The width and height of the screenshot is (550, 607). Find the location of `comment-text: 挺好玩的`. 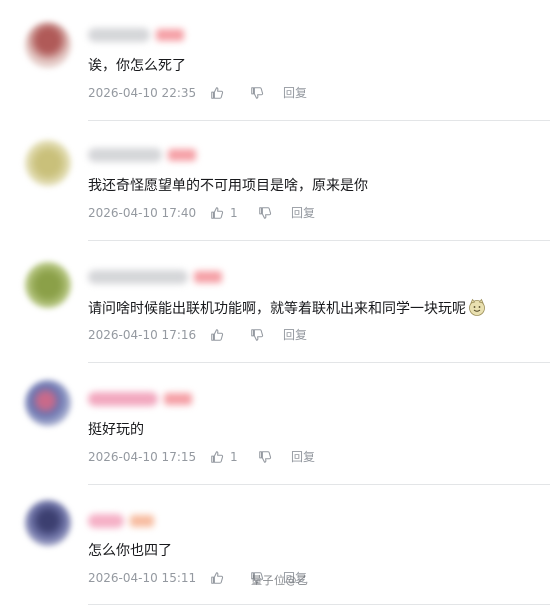

comment-text: 挺好玩的 is located at coordinates (116, 430).